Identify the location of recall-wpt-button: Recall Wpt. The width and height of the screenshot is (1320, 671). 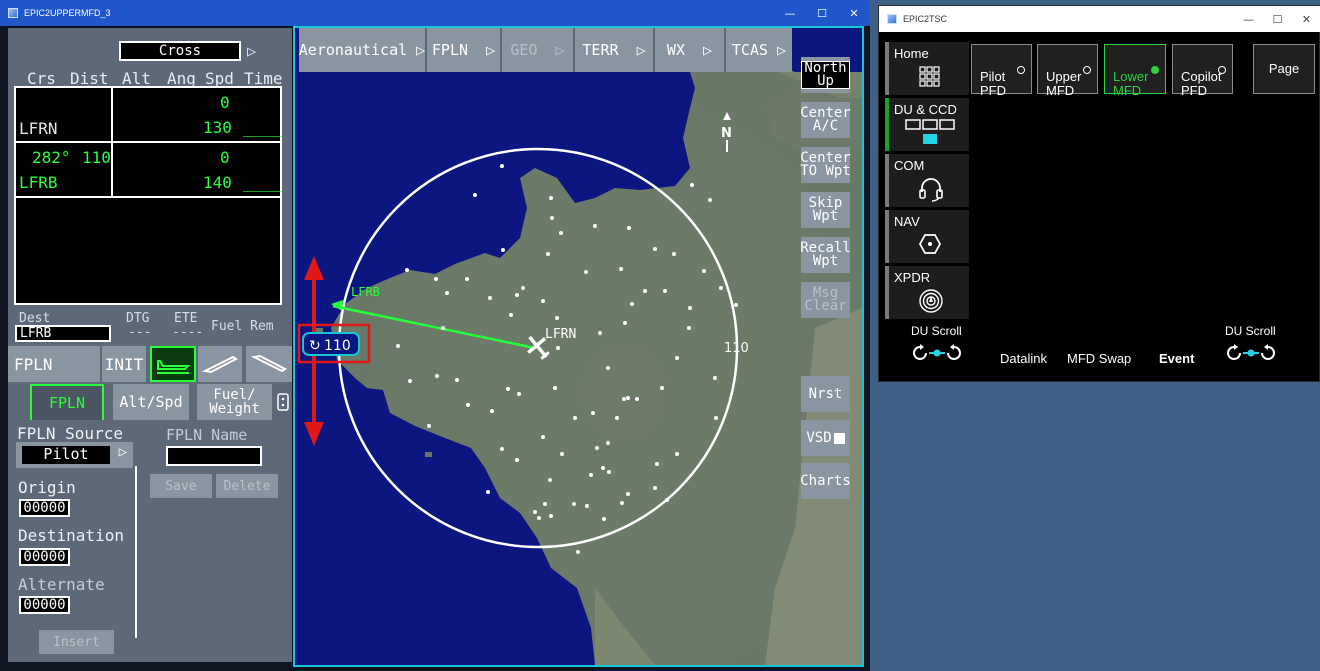
(825, 255).